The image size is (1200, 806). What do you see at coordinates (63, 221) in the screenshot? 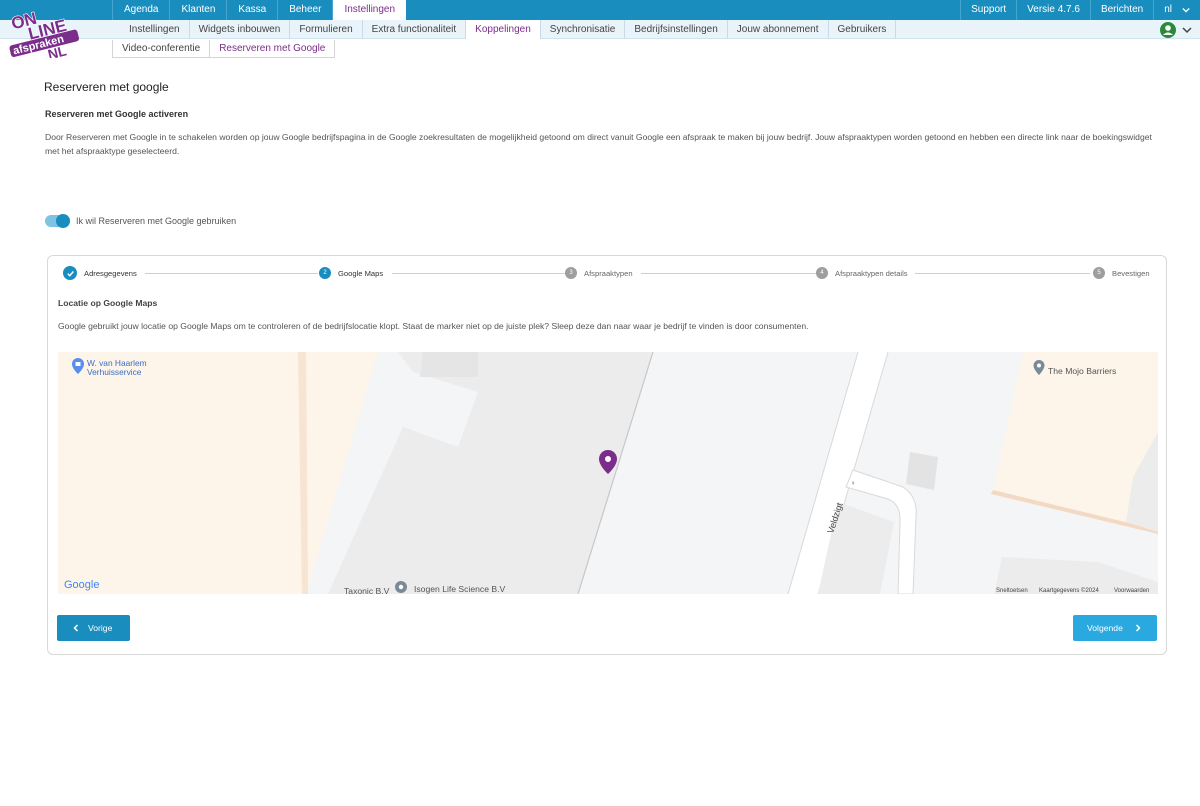
I see `toggle-knob` at bounding box center [63, 221].